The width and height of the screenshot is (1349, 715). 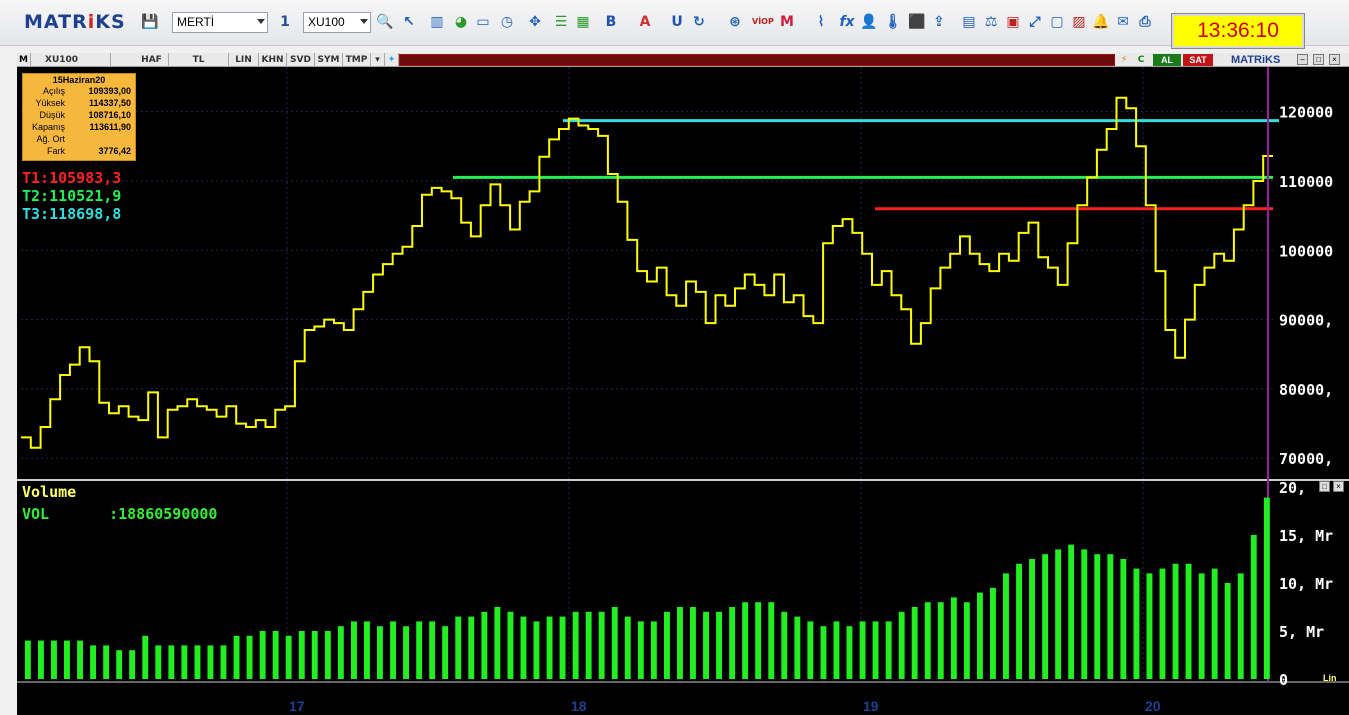 What do you see at coordinates (1318, 59) in the screenshot?
I see `restore-icon: □` at bounding box center [1318, 59].